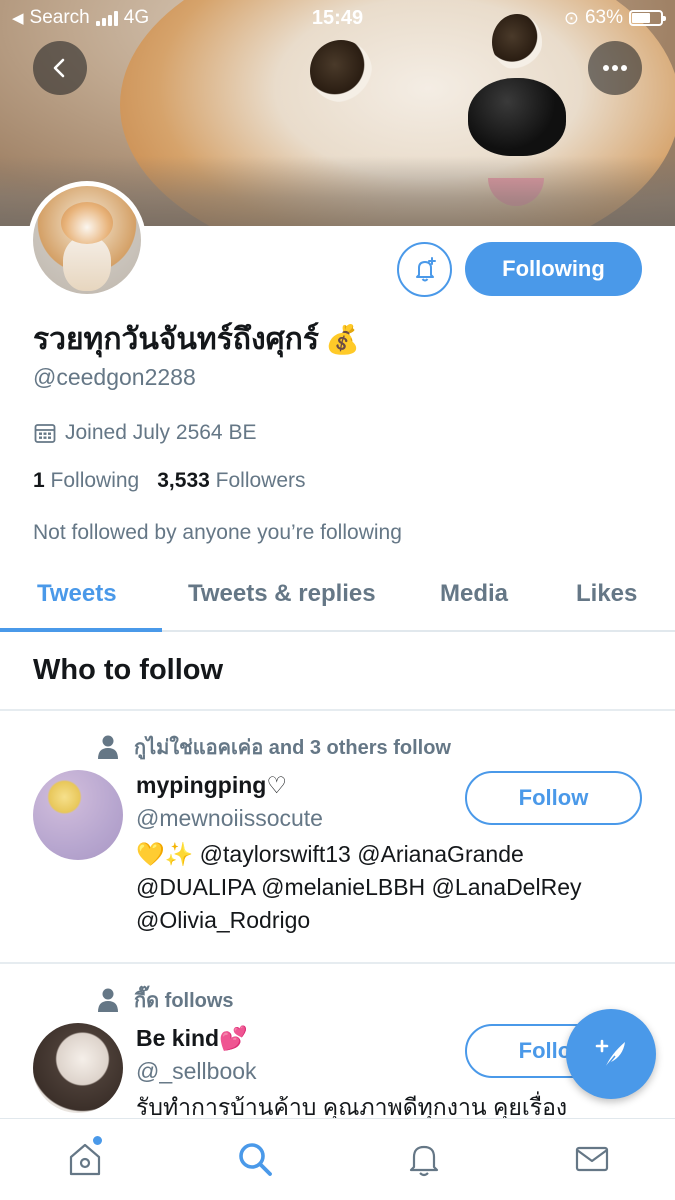 This screenshot has height=1200, width=675. I want to click on follow-counts: 1 Following 3,533 Followers, so click(169, 481).